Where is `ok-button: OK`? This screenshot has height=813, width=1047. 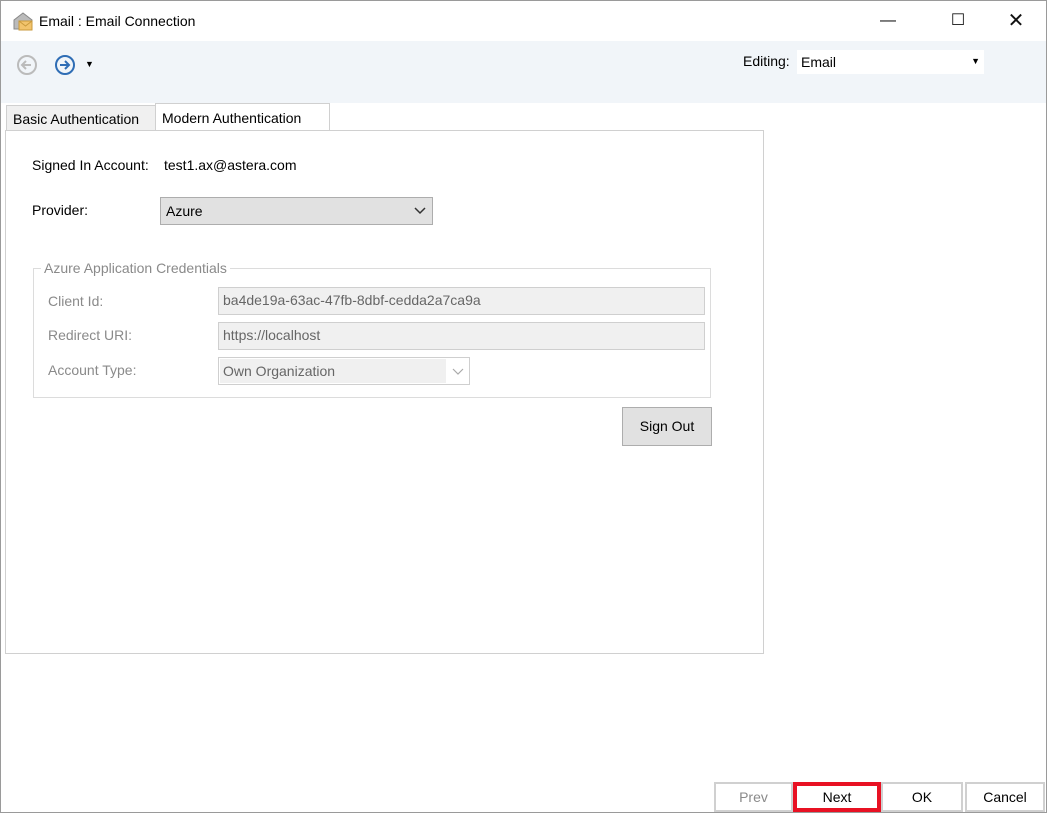 ok-button: OK is located at coordinates (922, 797).